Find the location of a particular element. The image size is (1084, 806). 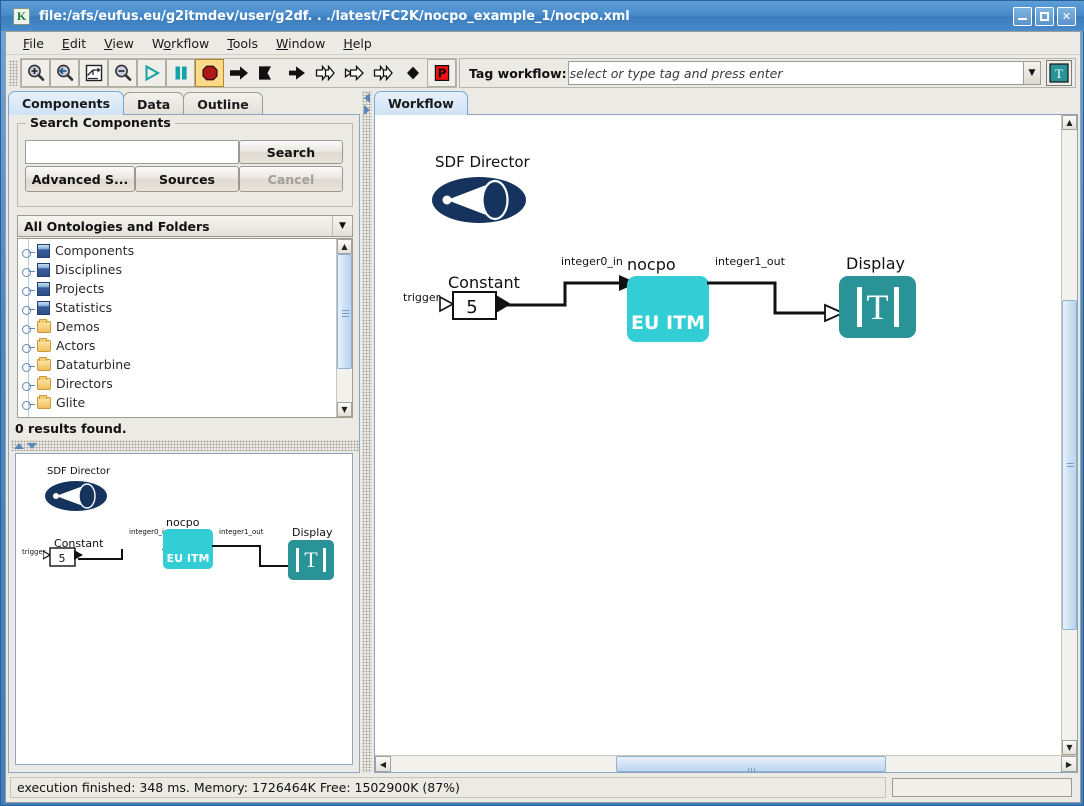

left-panel-splitter is located at coordinates (185, 445).